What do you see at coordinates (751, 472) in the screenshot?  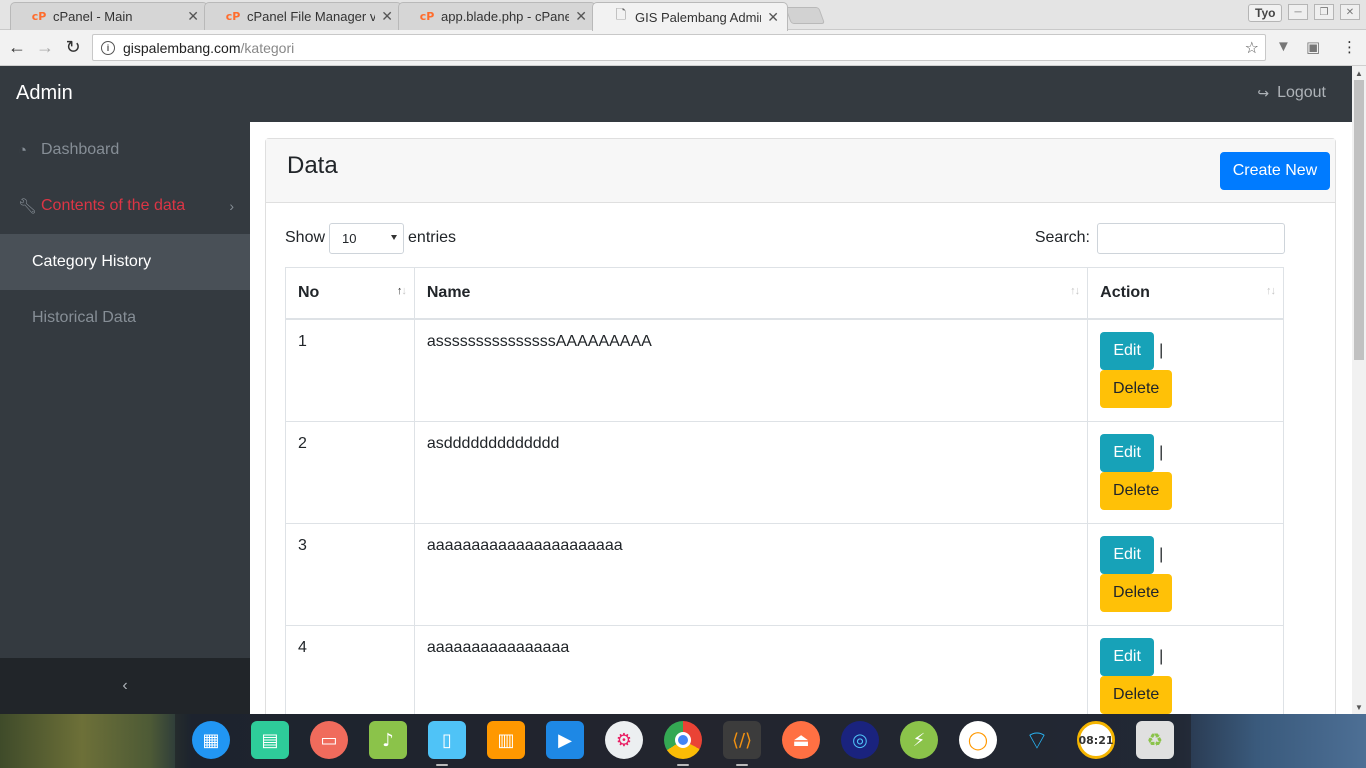 I see `cell-name: asddddddddddddd` at bounding box center [751, 472].